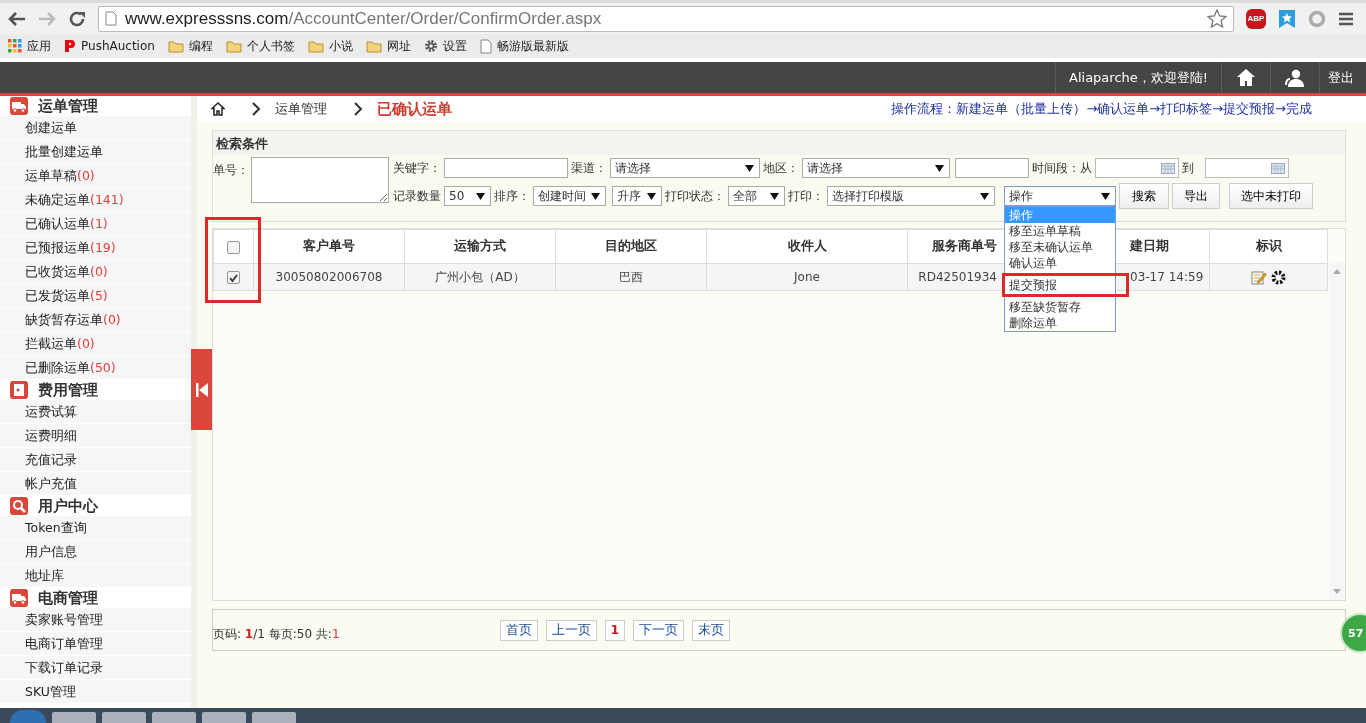 The height and width of the screenshot is (723, 1366). Describe the element at coordinates (659, 630) in the screenshot. I see `page-link: 下一页` at that location.